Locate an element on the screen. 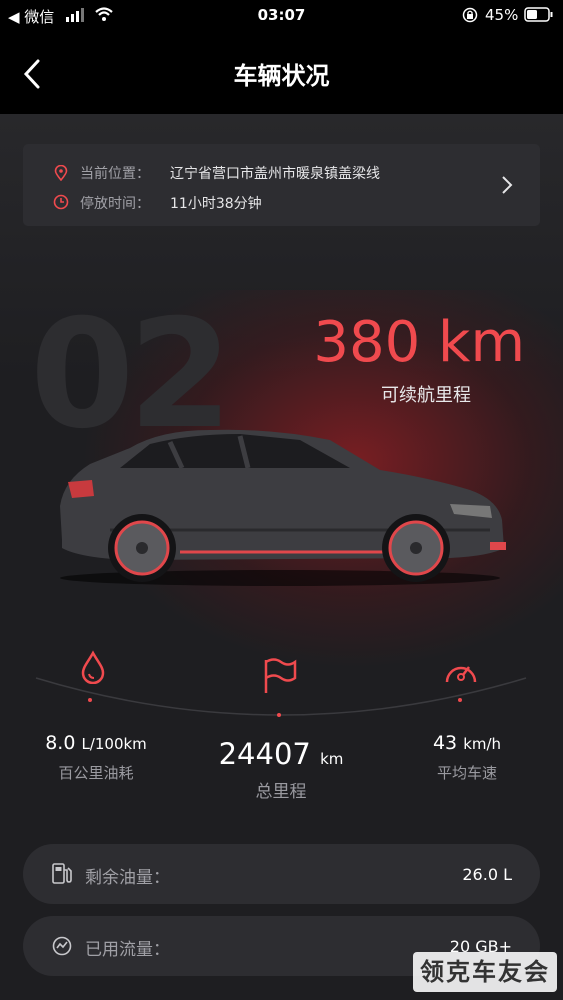 Image resolution: width=563 pixels, height=1000 pixels. parked-time-value: 11小时38分钟 is located at coordinates (216, 204).